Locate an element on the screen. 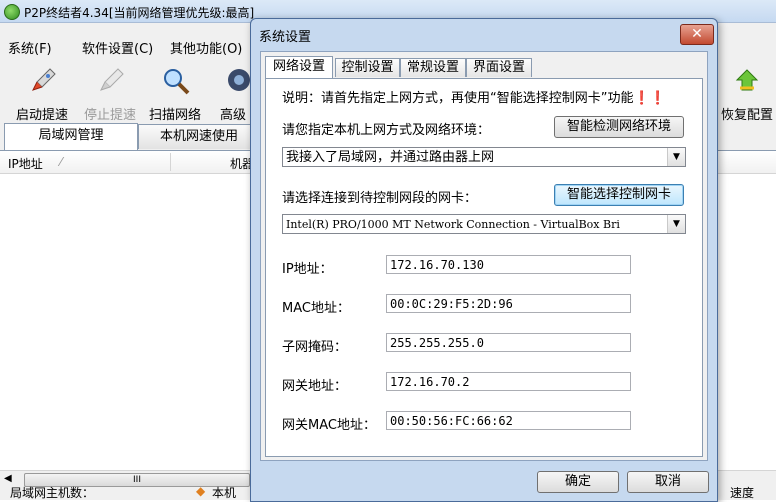 The width and height of the screenshot is (776, 502). start-speedup-button: 启动提速 is located at coordinates (42, 93).